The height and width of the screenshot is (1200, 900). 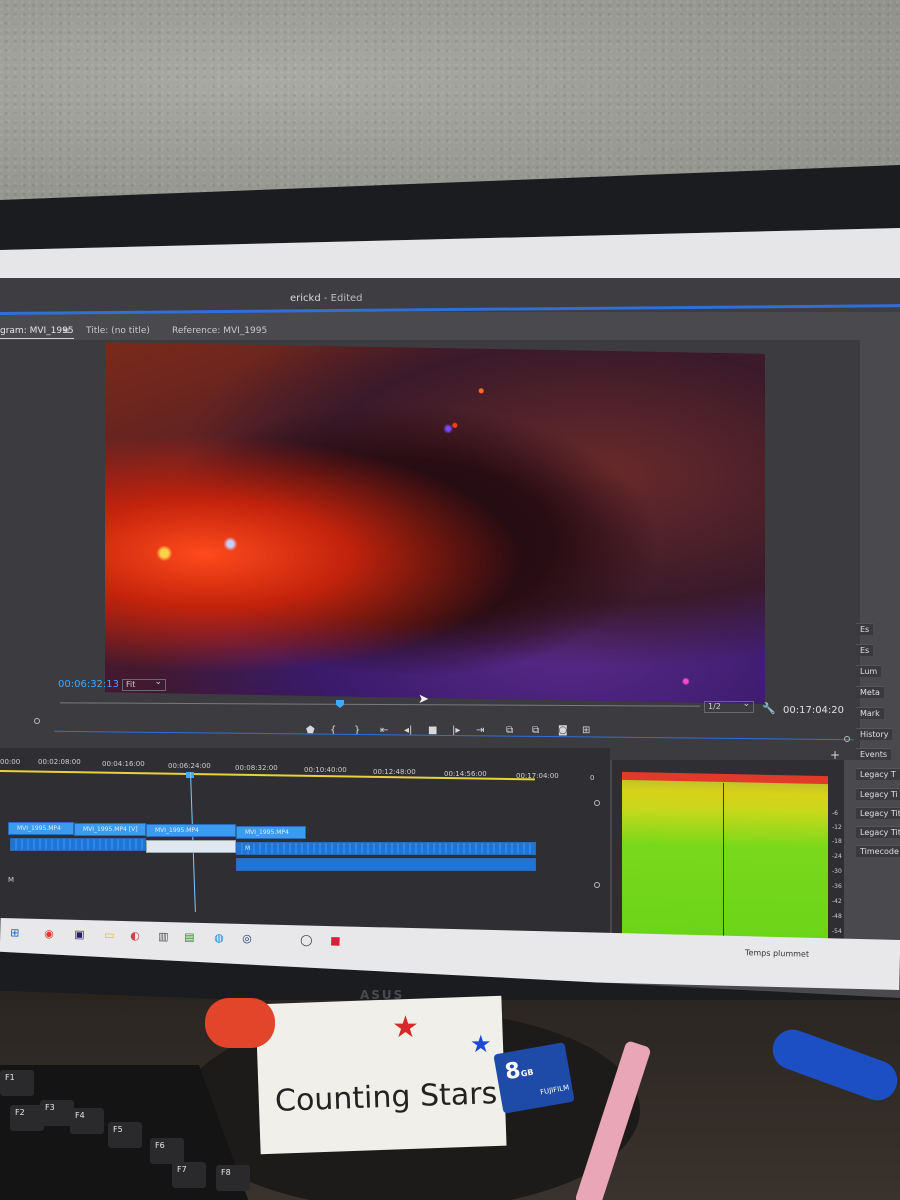 What do you see at coordinates (11, 880) in the screenshot?
I see `track-lock-icon: M` at bounding box center [11, 880].